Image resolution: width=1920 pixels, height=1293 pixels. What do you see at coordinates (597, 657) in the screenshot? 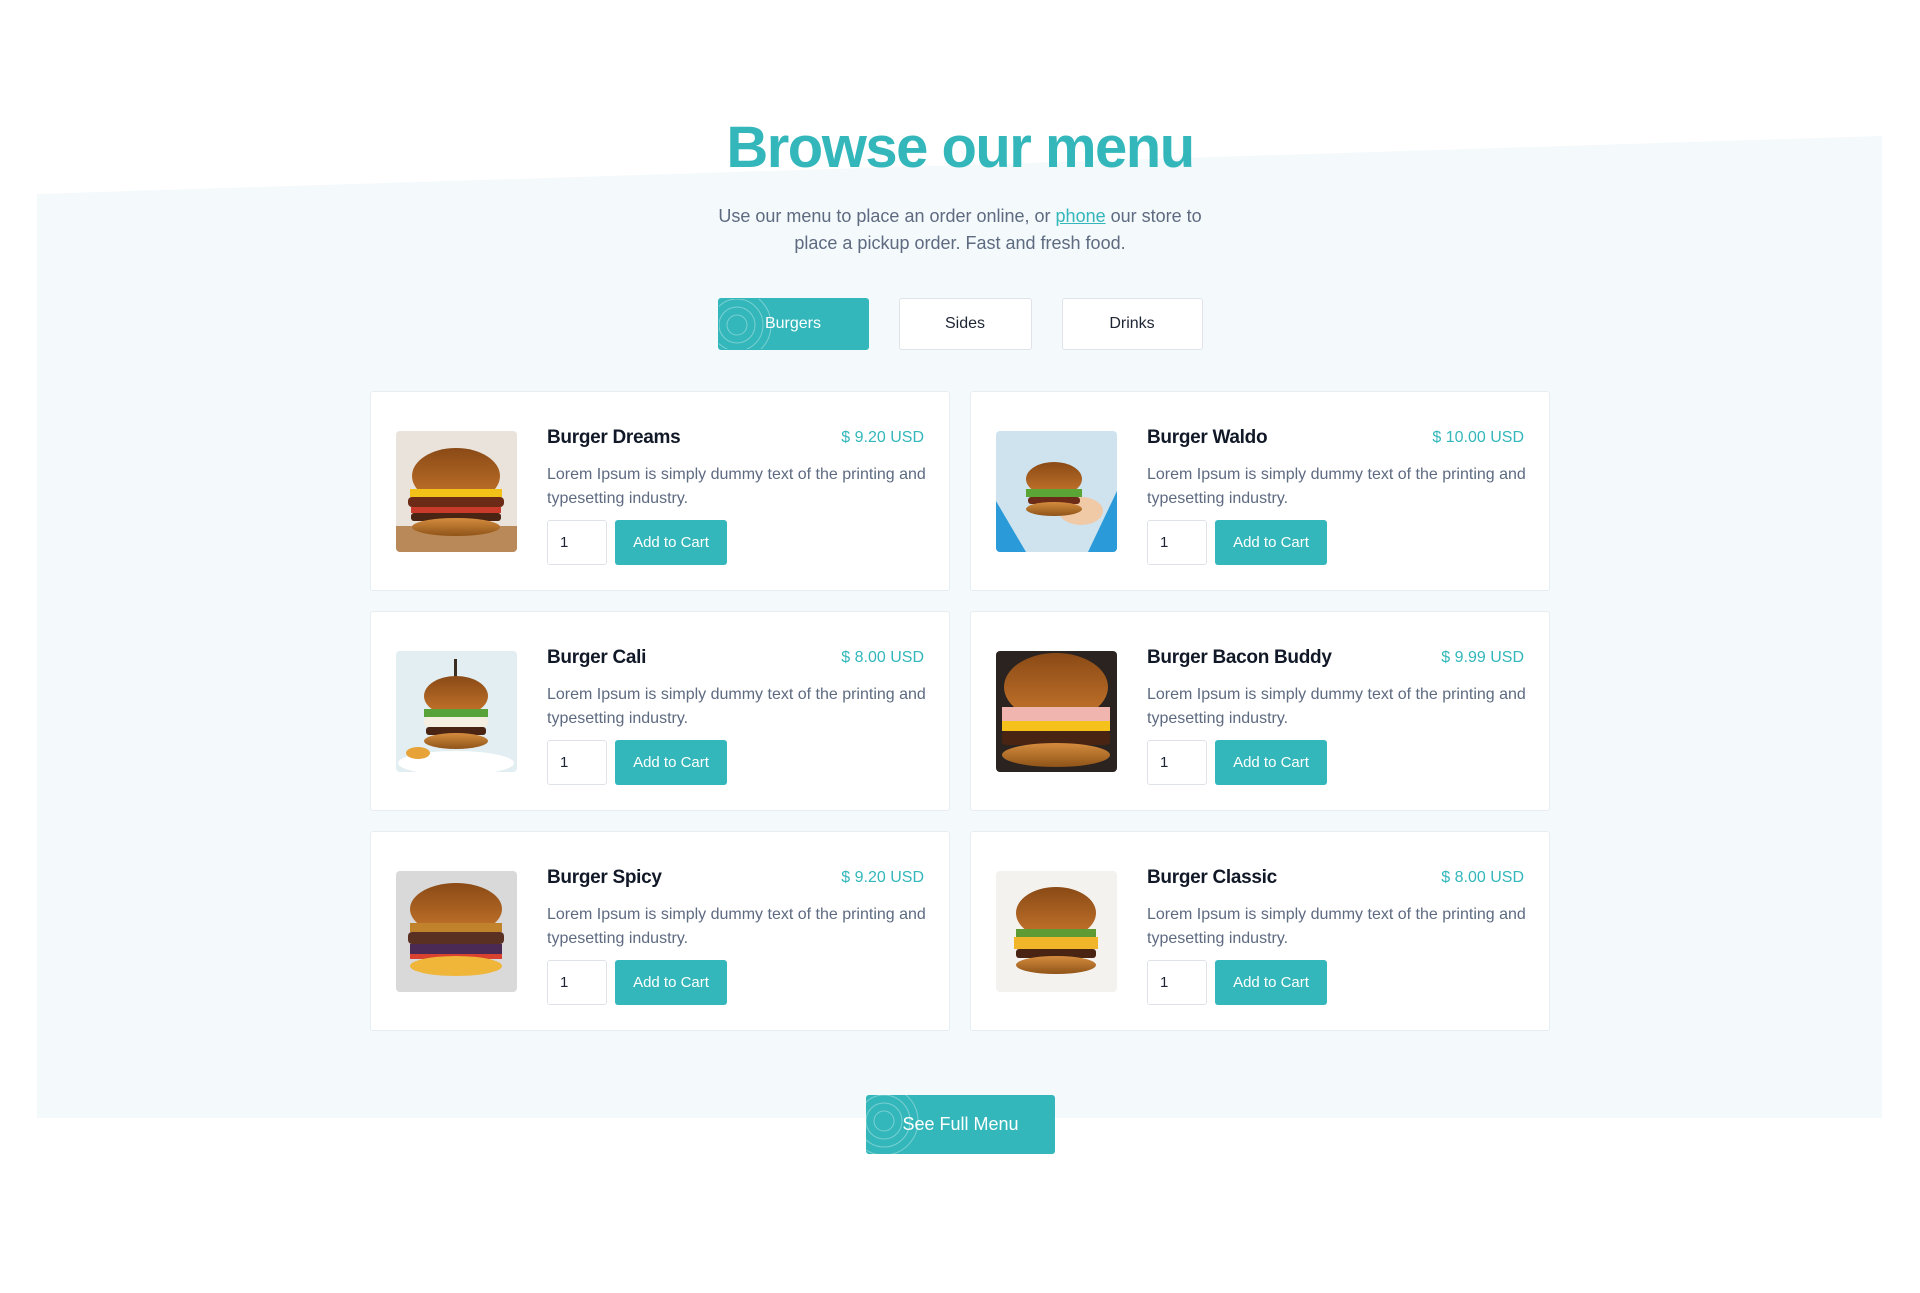
I see `item-name: Burger Cali` at bounding box center [597, 657].